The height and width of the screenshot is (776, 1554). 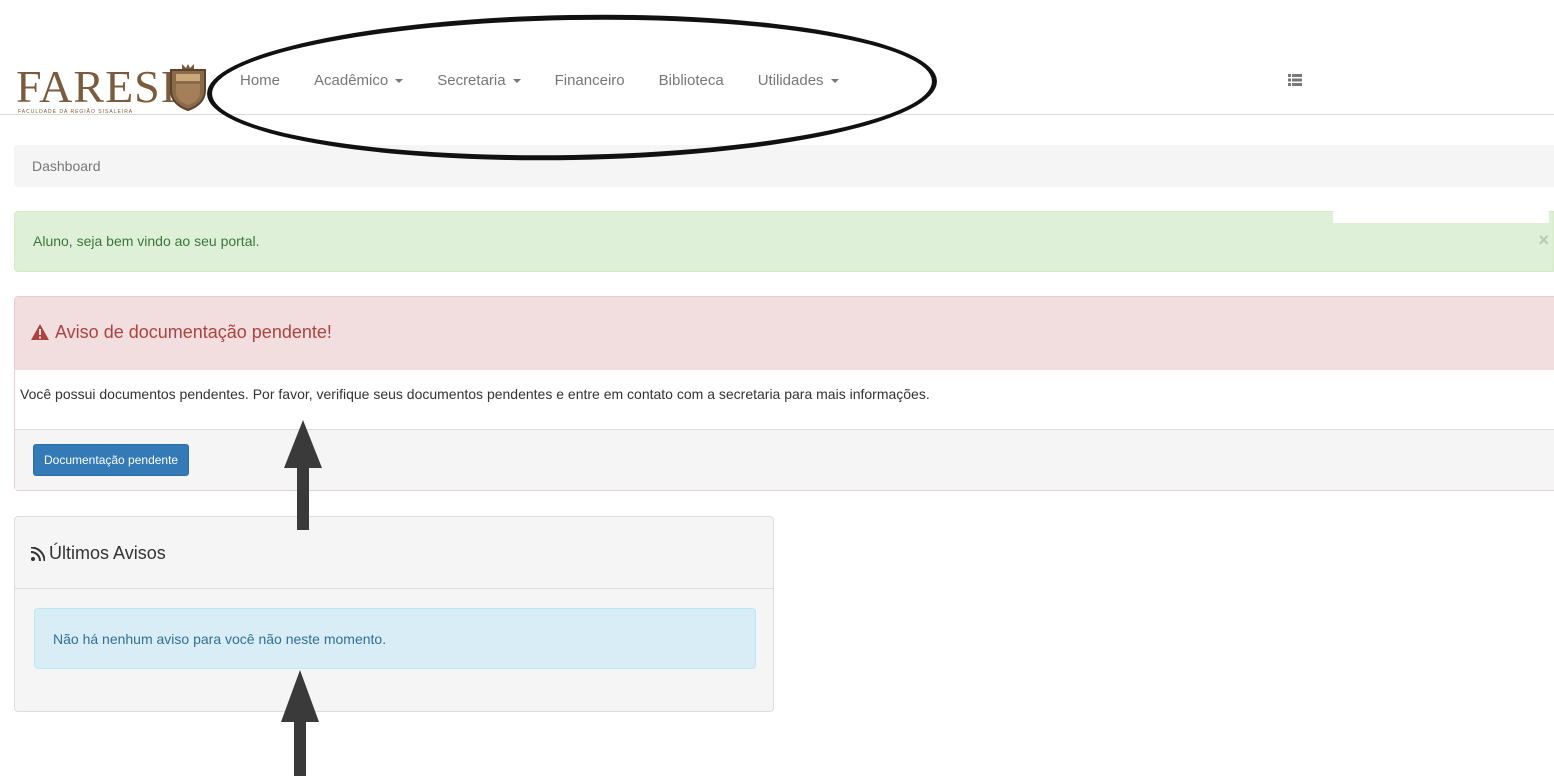 I want to click on faresi-logo: FARESI FACULDADE DA REGIÃO SISALEIRA, so click(x=111, y=90).